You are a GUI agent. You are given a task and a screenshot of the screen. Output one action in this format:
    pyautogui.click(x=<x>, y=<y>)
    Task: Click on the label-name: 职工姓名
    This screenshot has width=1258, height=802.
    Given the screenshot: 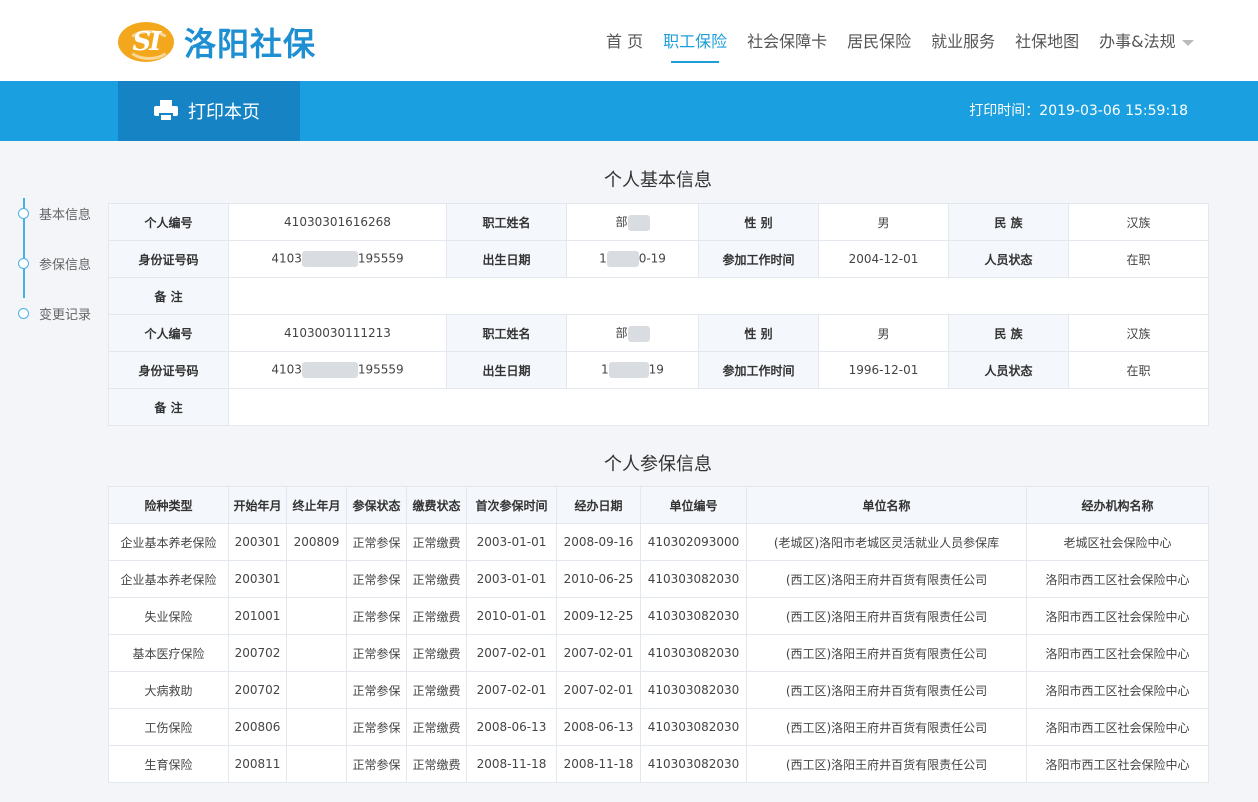 What is the action you would take?
    pyautogui.click(x=506, y=333)
    